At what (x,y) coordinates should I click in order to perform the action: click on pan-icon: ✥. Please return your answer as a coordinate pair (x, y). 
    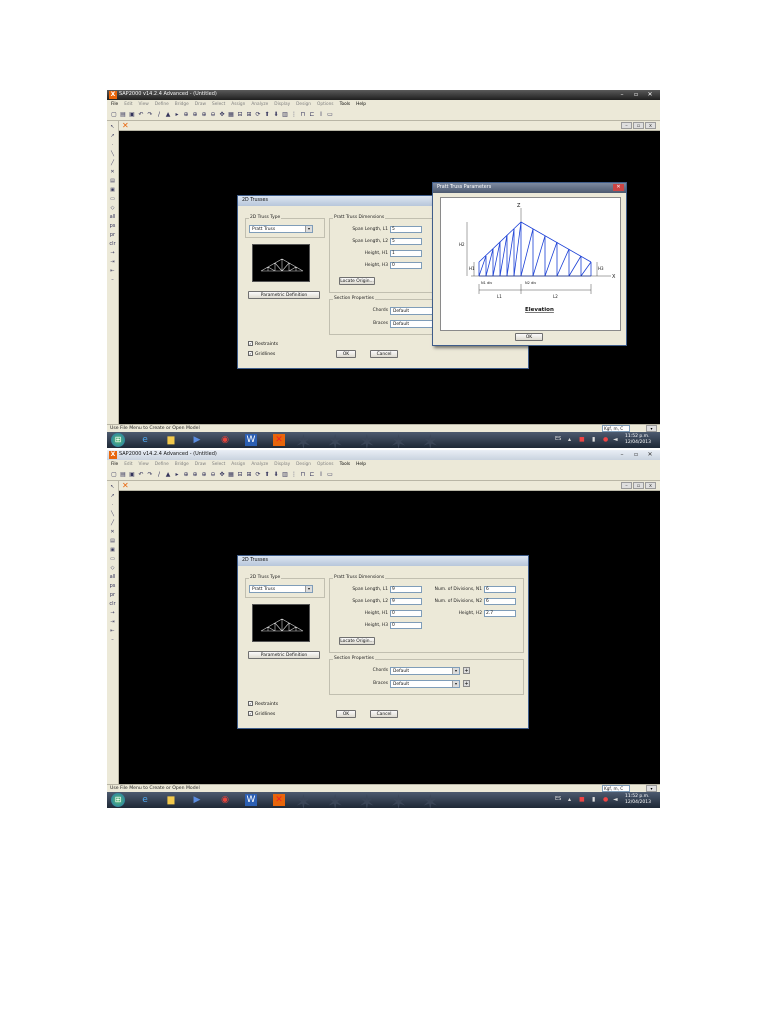
    Looking at the image, I should click on (222, 115).